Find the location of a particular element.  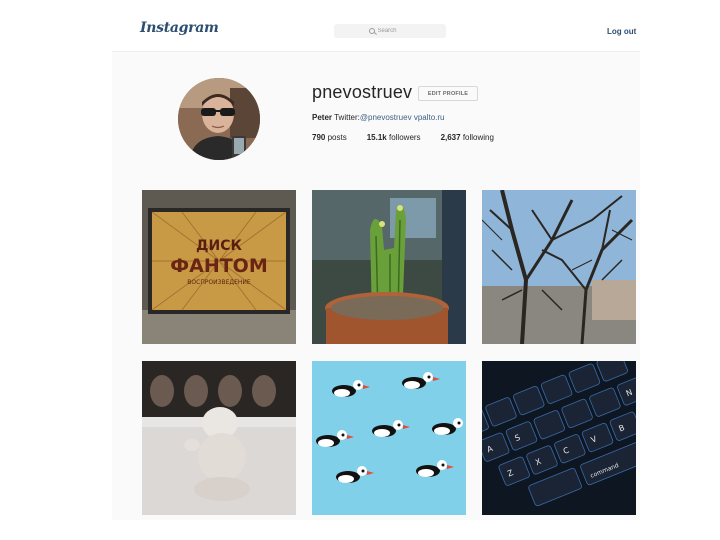

photo-tile-cactus is located at coordinates (389, 267).